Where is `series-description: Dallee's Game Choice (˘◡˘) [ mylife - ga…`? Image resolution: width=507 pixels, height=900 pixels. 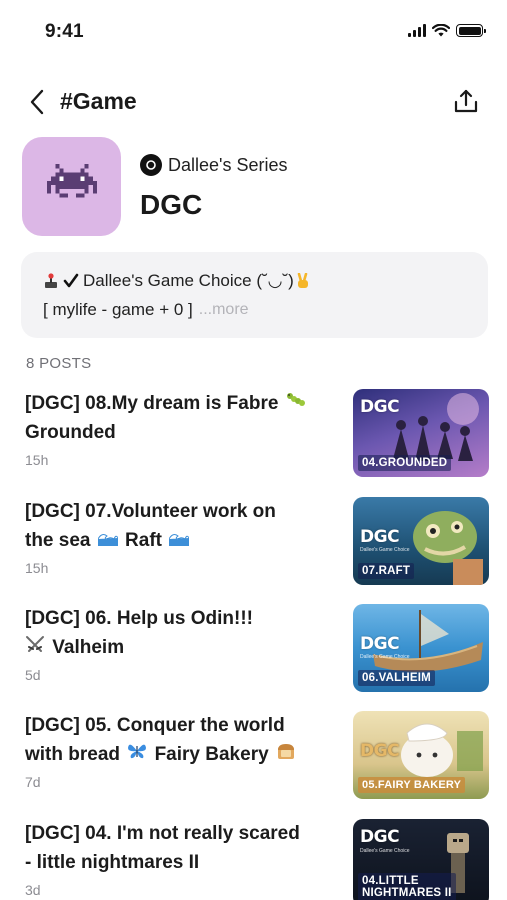
series-description: Dallee's Game Choice (˘◡˘) [ mylife - ga… is located at coordinates (254, 295).